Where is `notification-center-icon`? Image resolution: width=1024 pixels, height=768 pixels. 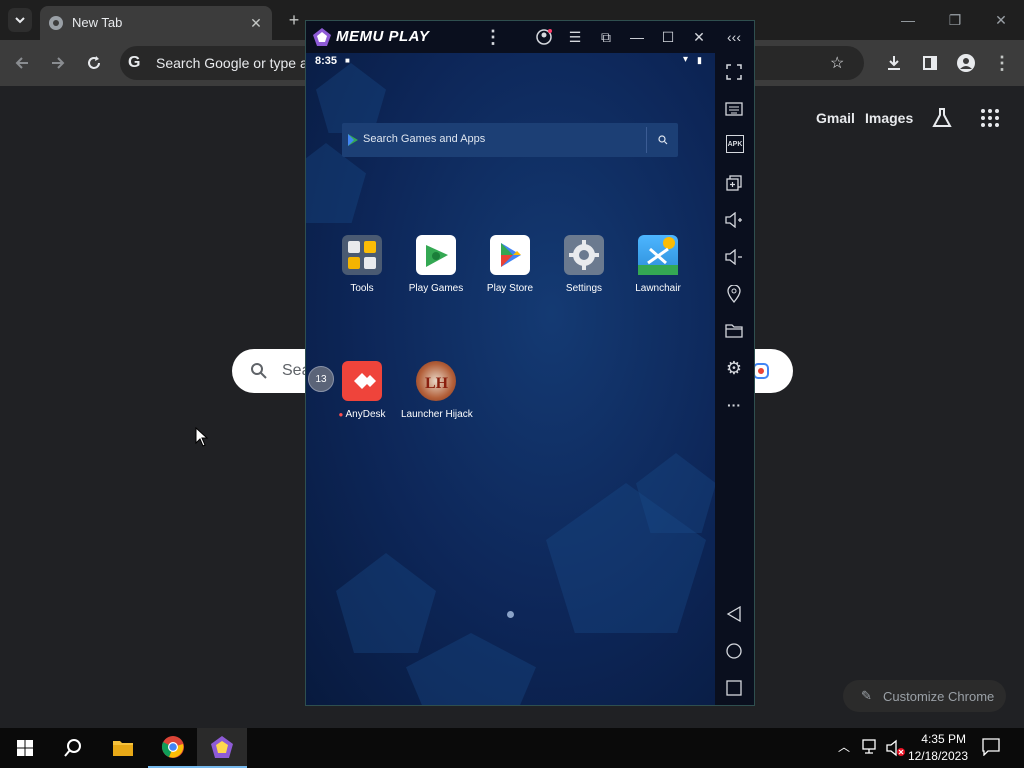 notification-center-icon is located at coordinates (992, 748).